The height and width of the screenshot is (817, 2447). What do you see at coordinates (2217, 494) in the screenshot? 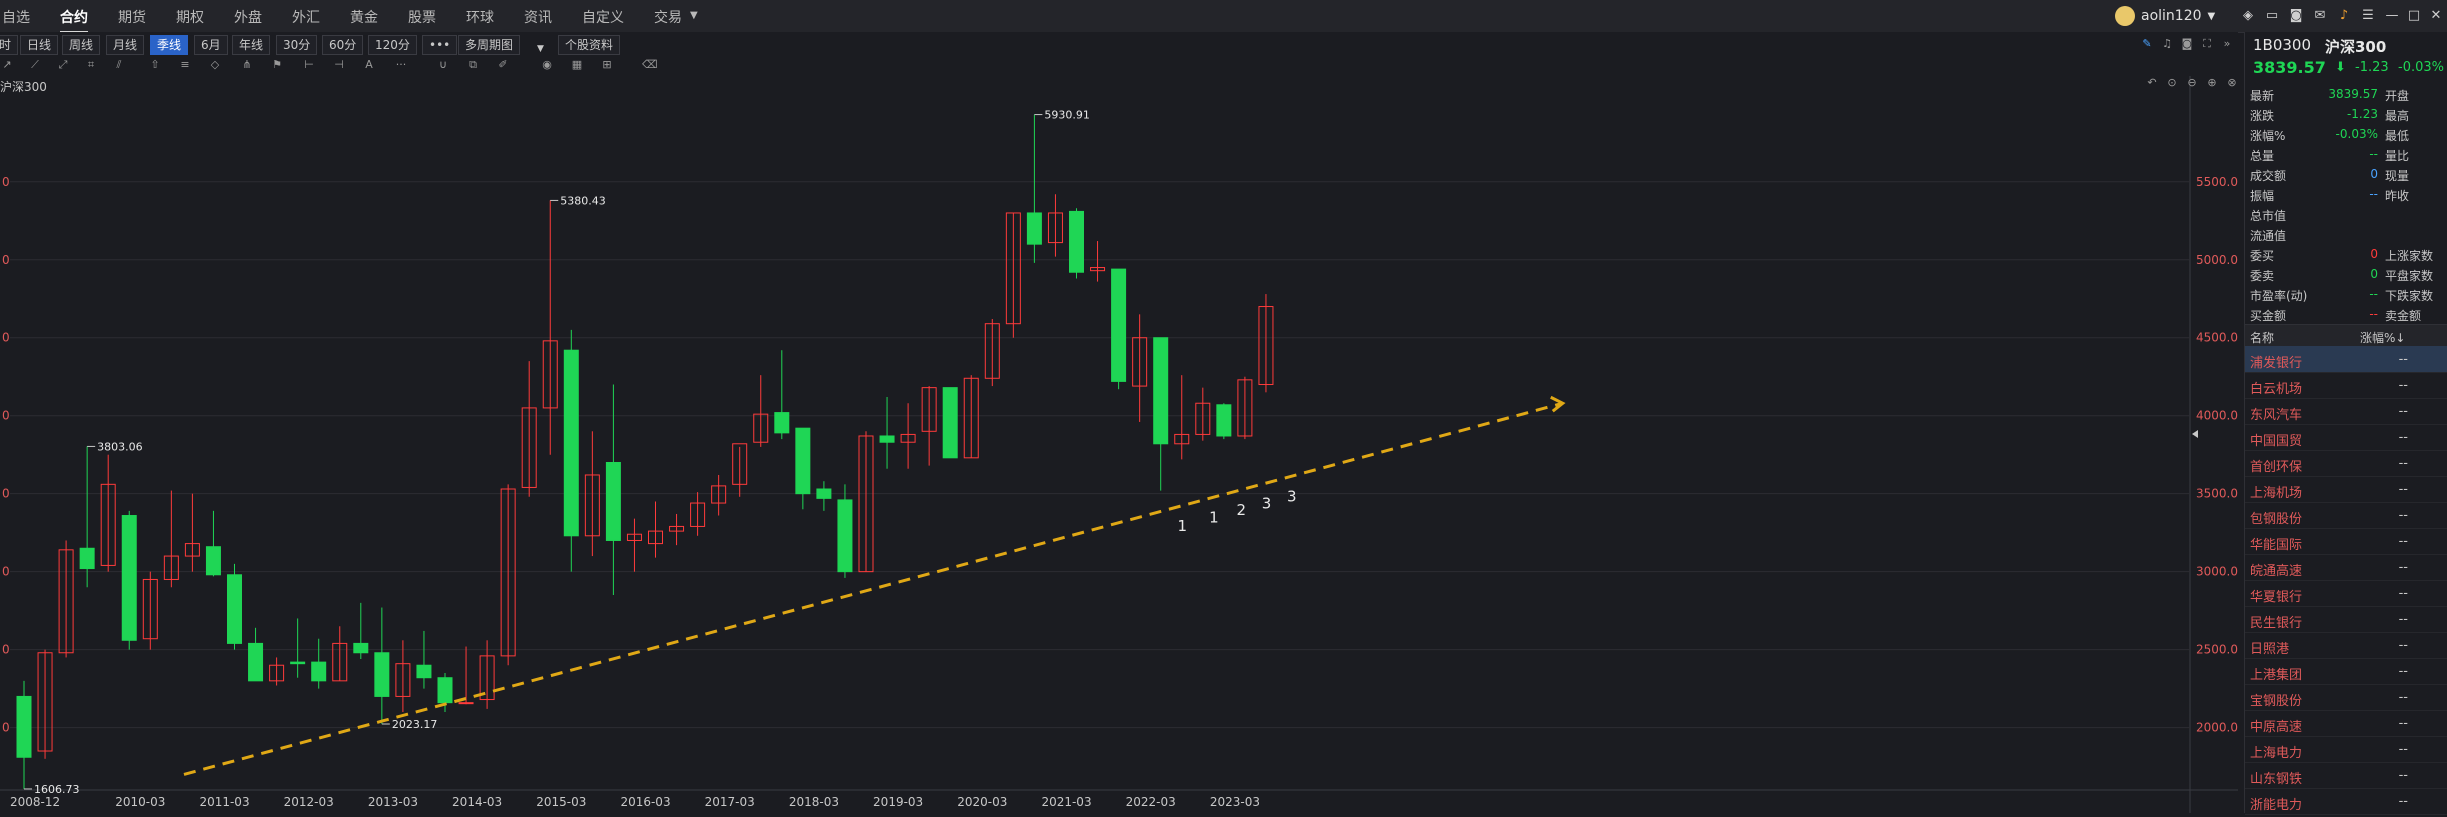
I see `y-tick-label: 3500.00` at bounding box center [2217, 494].